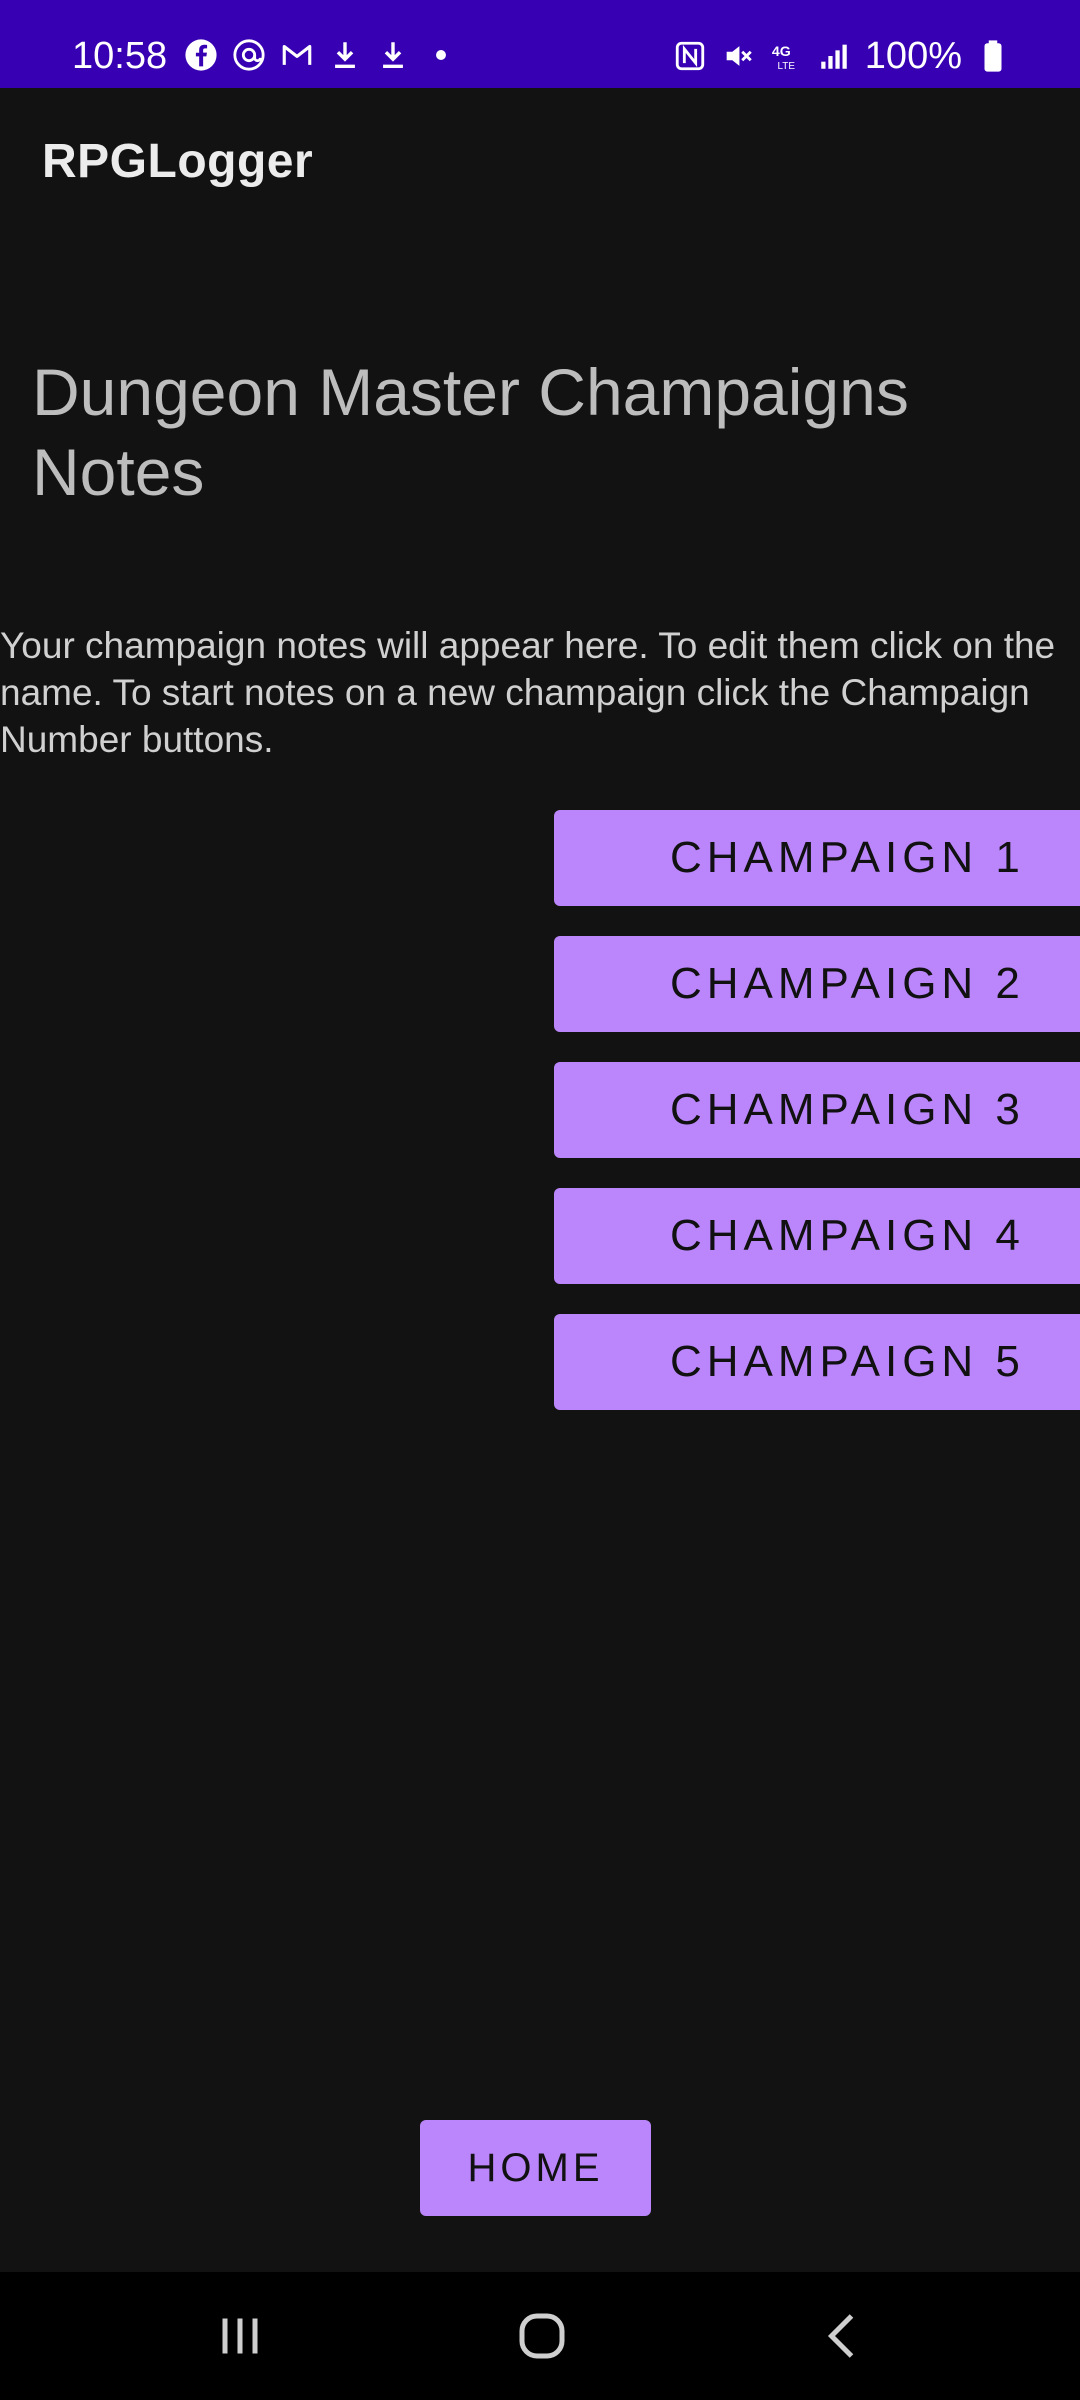 The image size is (1080, 2400). Describe the element at coordinates (249, 55) in the screenshot. I see `threads-icon` at that location.